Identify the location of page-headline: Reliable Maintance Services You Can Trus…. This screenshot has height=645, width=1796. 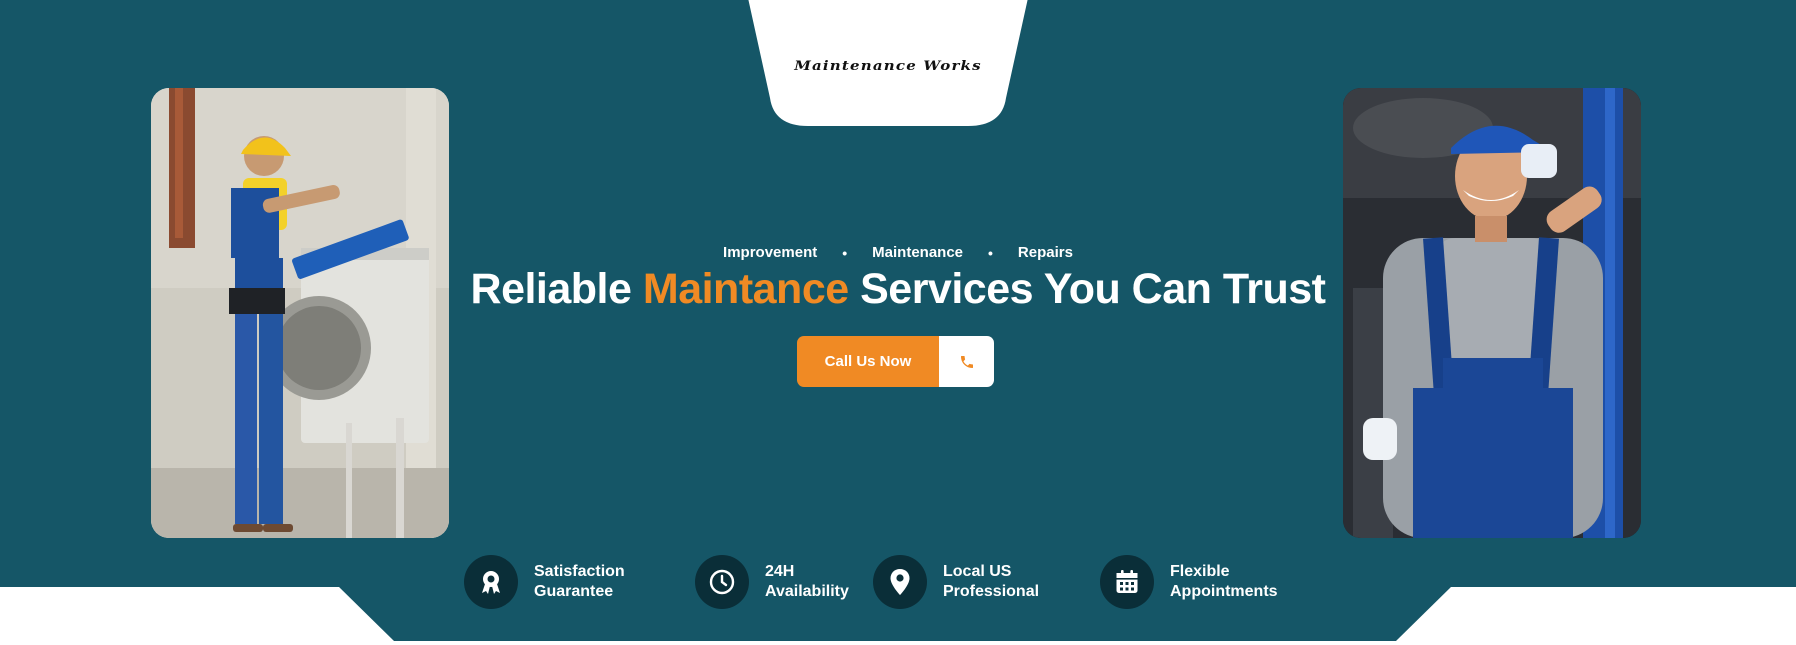
(898, 289).